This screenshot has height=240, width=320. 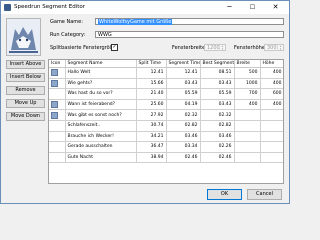 I want to click on table-row: Brauche ich Wecker! 34.21 03.46 03.46, so click(x=166, y=137).